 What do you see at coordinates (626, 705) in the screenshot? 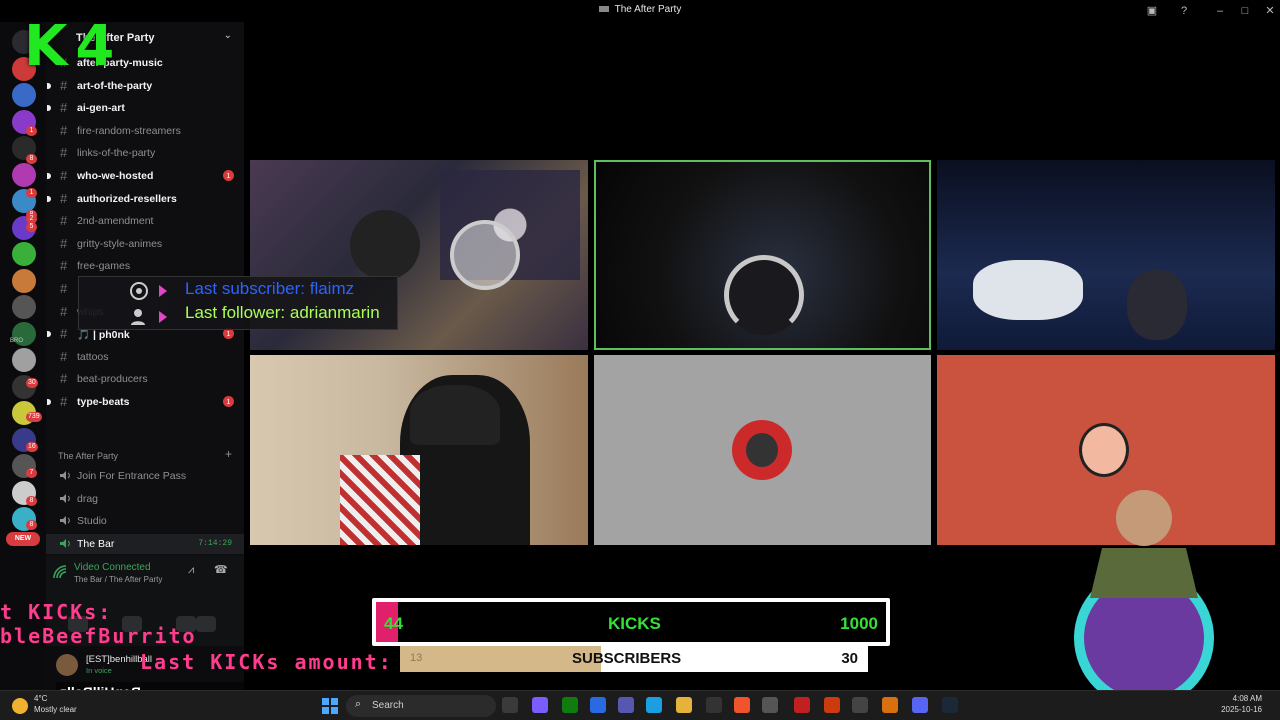
I see `teams-icon` at bounding box center [626, 705].